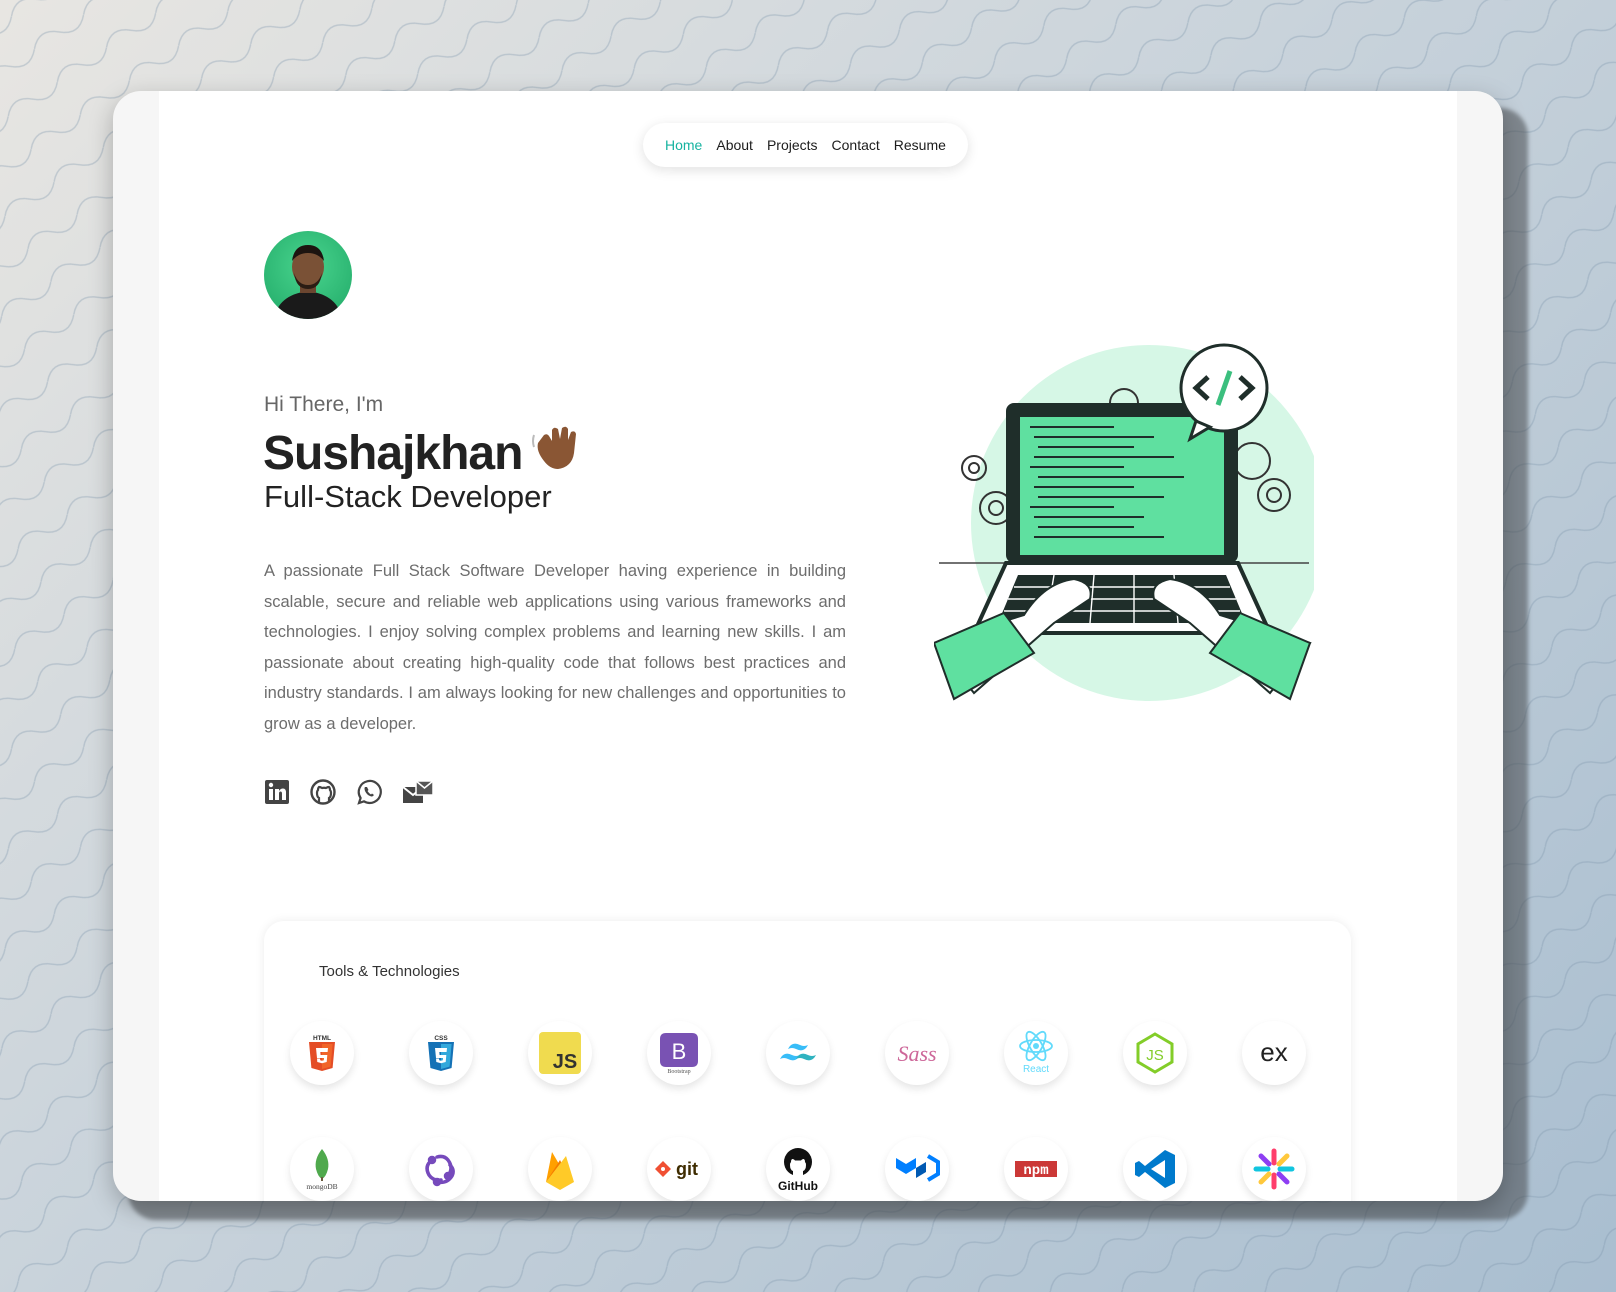 This screenshot has height=1292, width=1616. I want to click on nav-projects: Projects, so click(792, 145).